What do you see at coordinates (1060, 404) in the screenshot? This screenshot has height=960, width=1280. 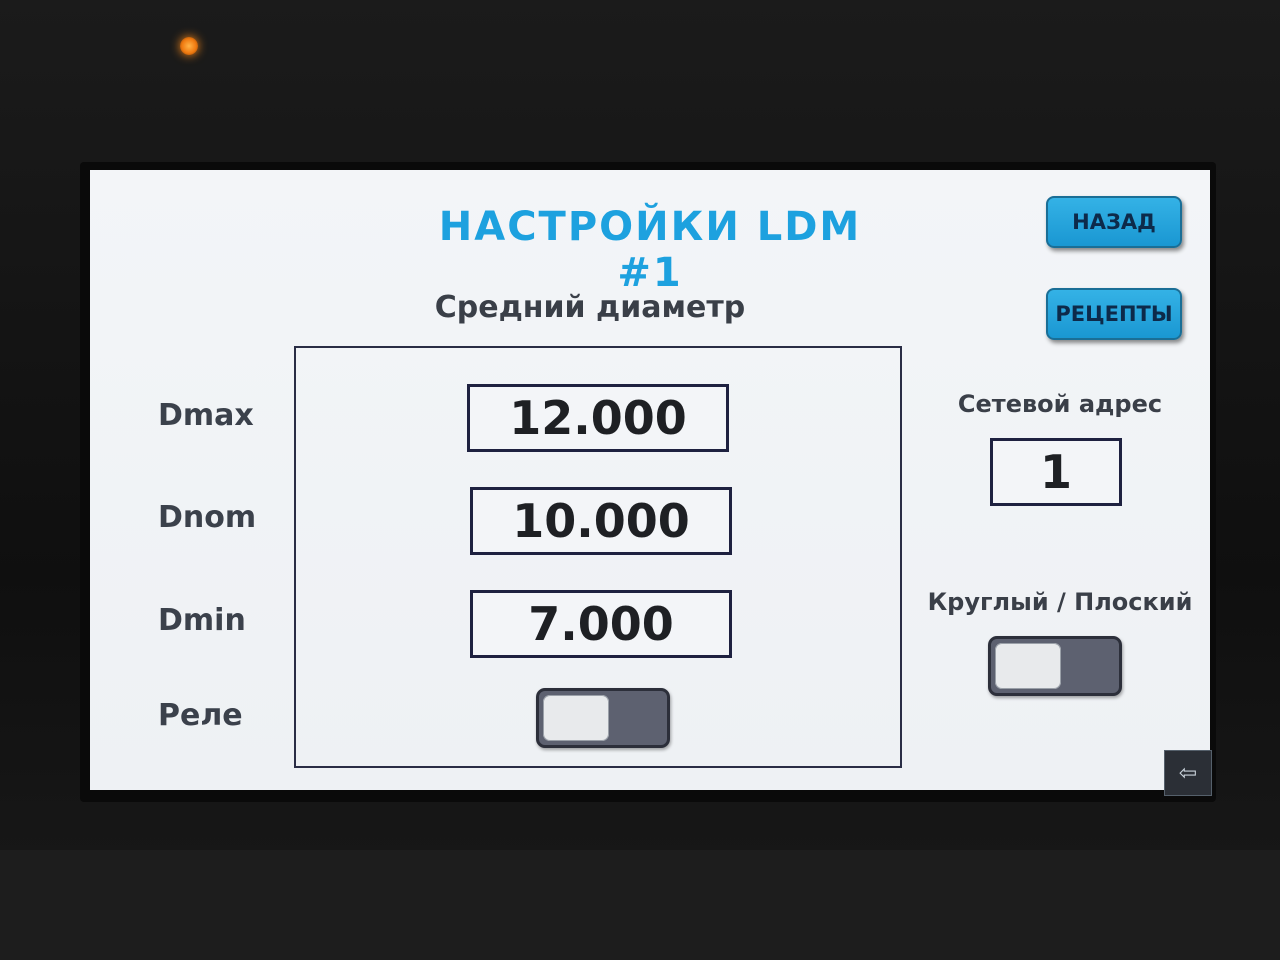 I see `network-address-label: Сетевой адрес` at bounding box center [1060, 404].